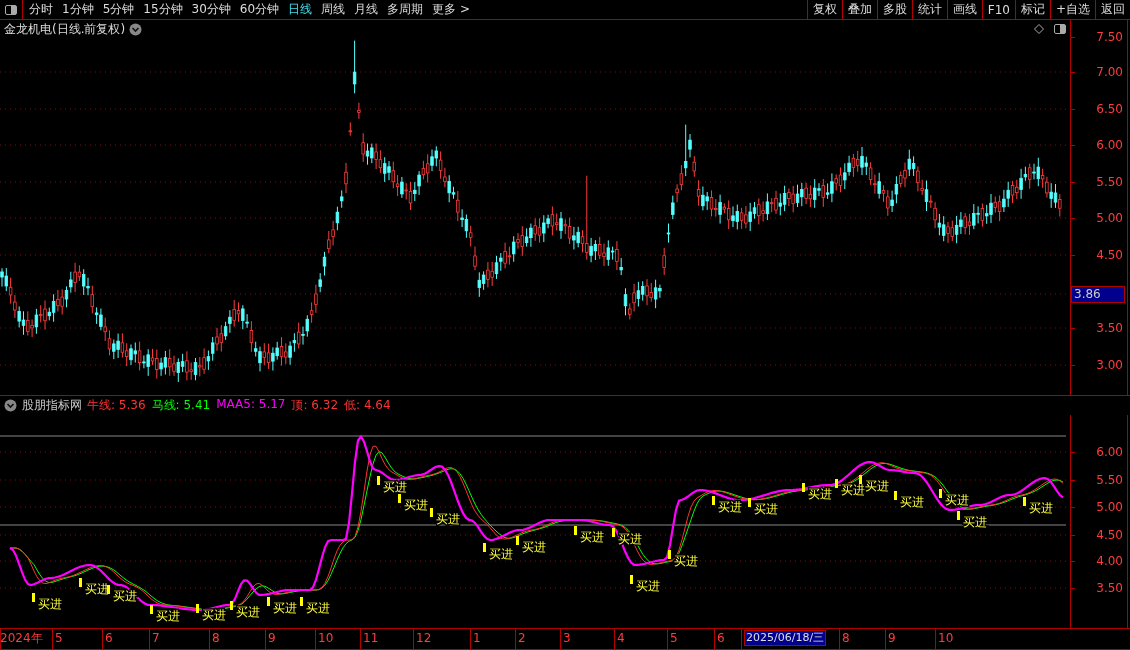  I want to click on price-axis-label: 7.50, so click(1109, 37).